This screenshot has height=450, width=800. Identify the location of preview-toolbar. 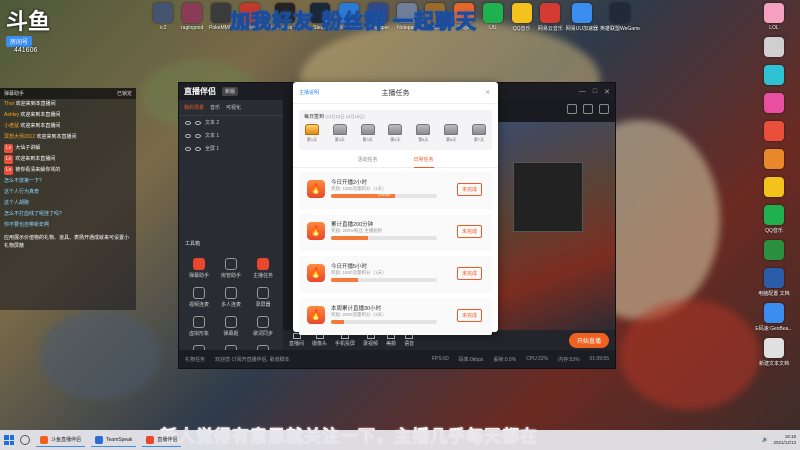
(588, 109).